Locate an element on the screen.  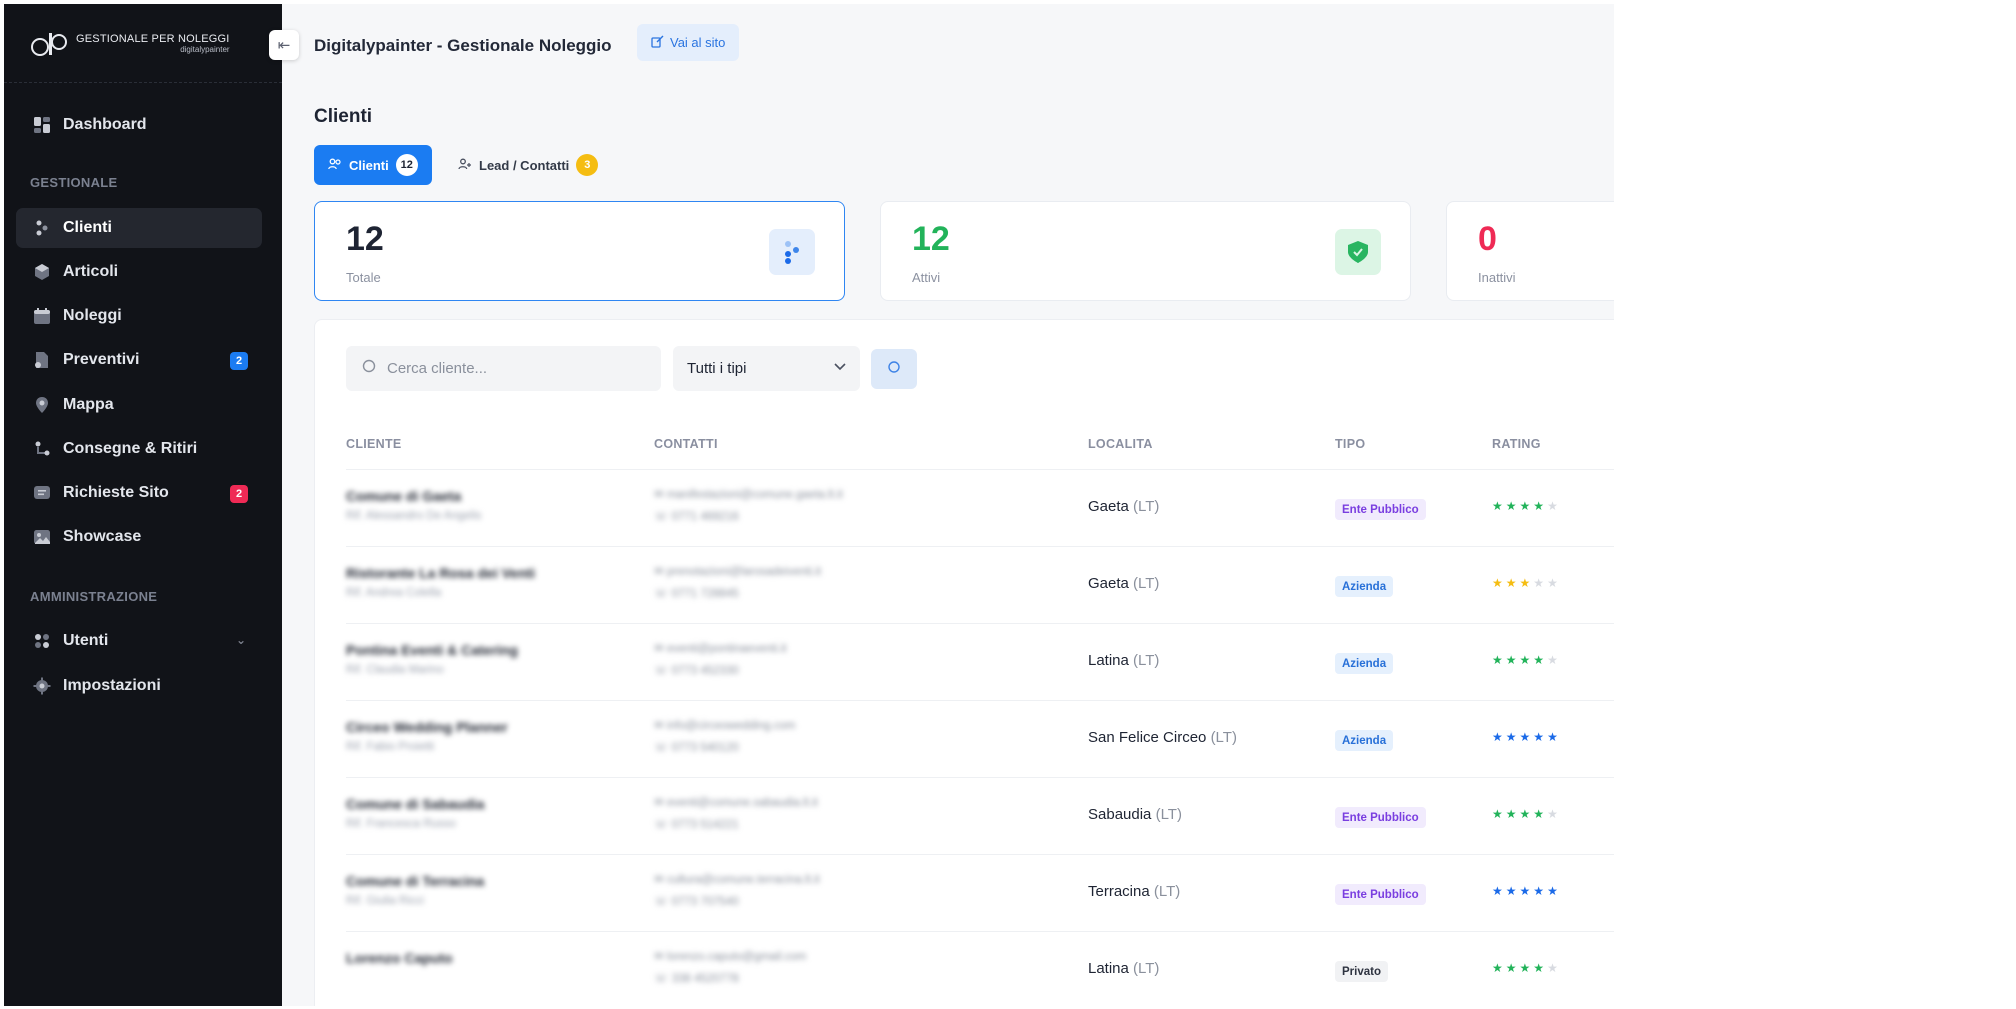
city: Latina is located at coordinates (1108, 968).